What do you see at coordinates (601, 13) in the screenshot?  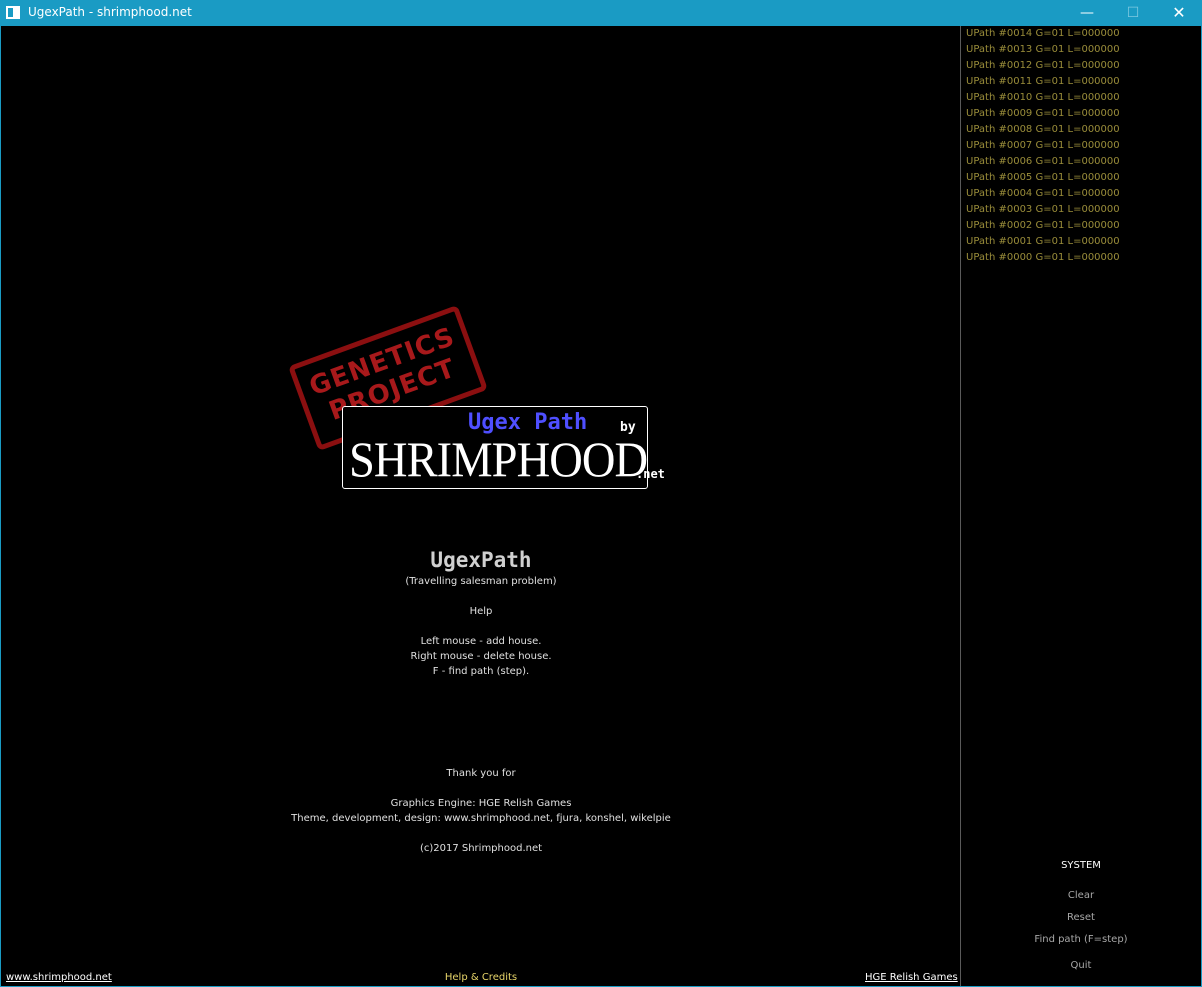 I see `window-titlebar: UgexPath - shrimphood.net — ☐ ✕` at bounding box center [601, 13].